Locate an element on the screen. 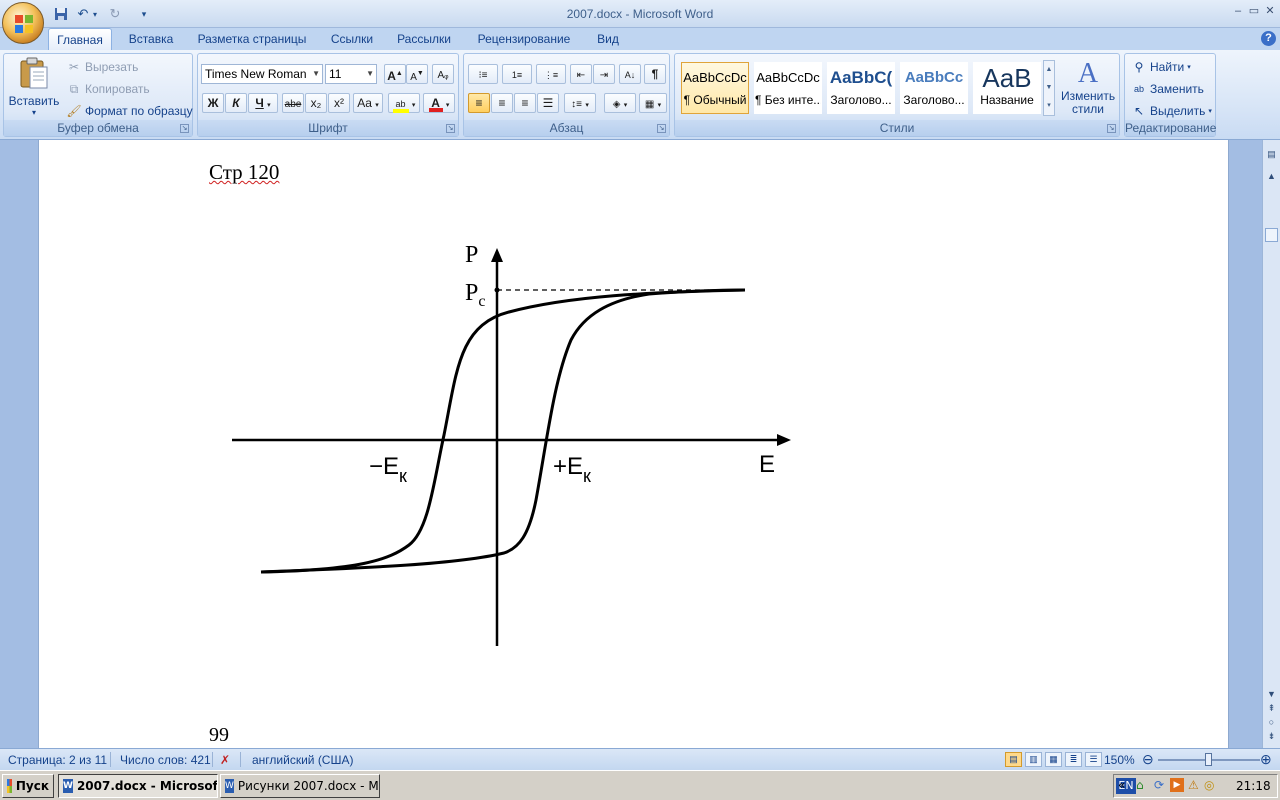 Image resolution: width=1280 pixels, height=800 pixels. style-preview: AaBbCc is located at coordinates (934, 77).